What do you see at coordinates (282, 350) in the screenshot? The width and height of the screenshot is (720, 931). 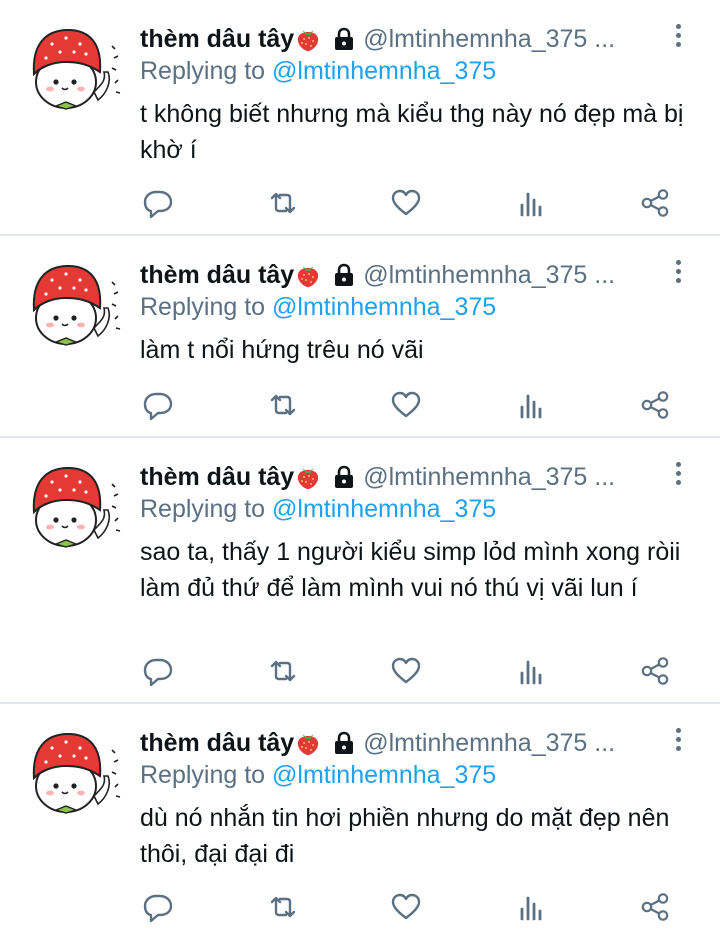 I see `tweet-text: làm t nổi hứng trêu nó vãi` at bounding box center [282, 350].